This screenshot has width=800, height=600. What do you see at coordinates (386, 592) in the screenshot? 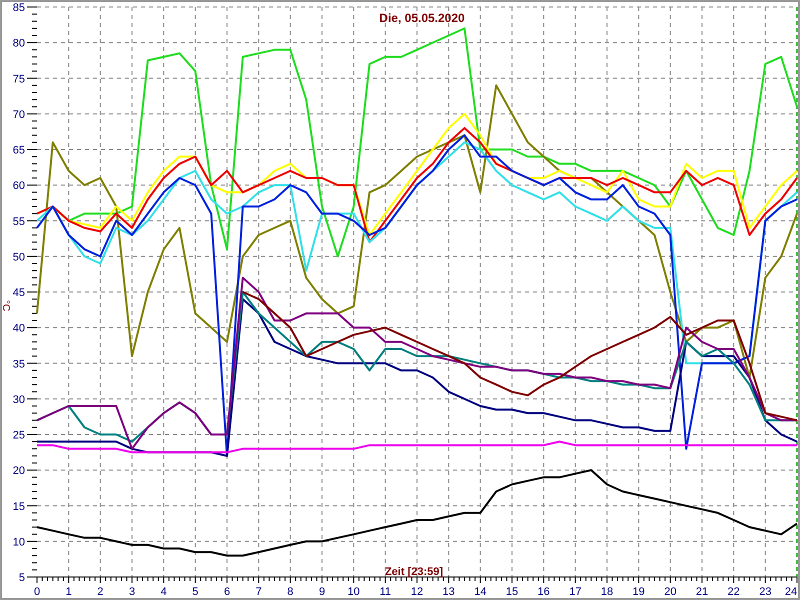
I see `axis-tick-label: 11` at bounding box center [386, 592].